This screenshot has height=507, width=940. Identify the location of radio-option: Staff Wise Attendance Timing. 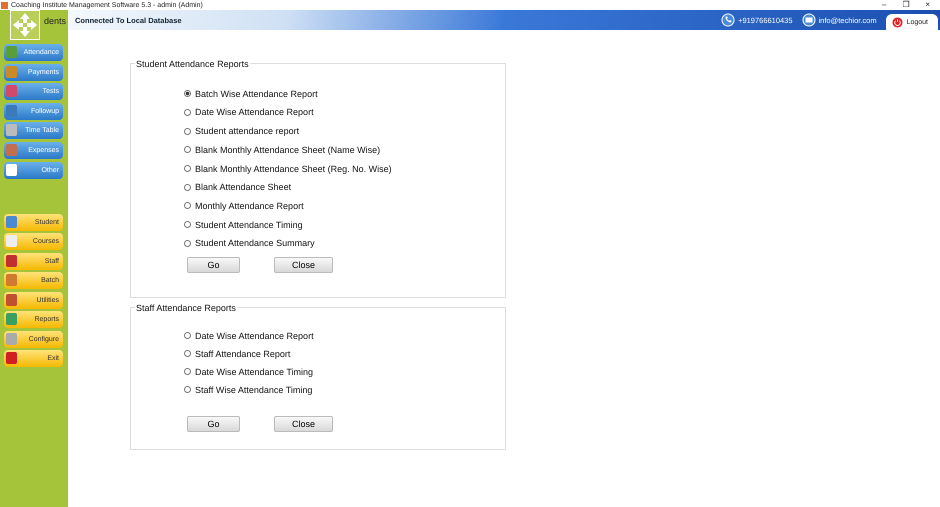
(344, 389).